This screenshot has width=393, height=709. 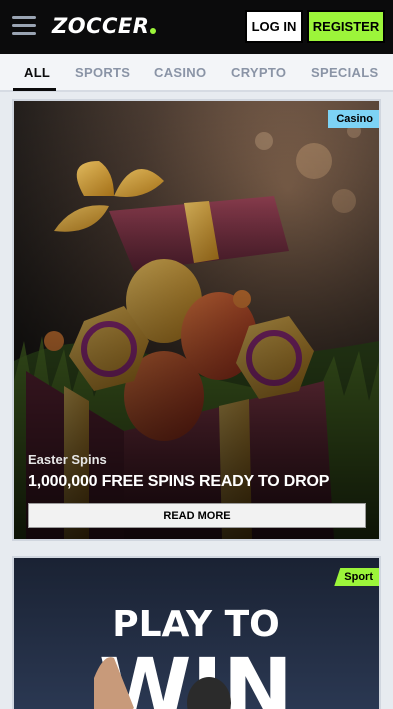 I want to click on read-more-button: READ MORE, so click(x=197, y=515).